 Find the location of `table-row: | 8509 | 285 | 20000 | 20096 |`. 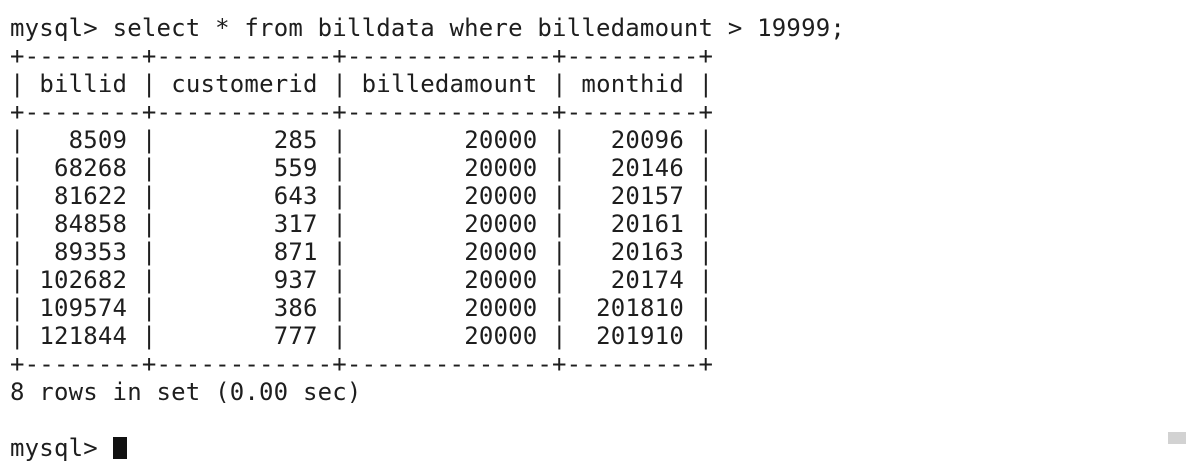

table-row: | 8509 | 285 | 20000 | 20096 | is located at coordinates (362, 140).